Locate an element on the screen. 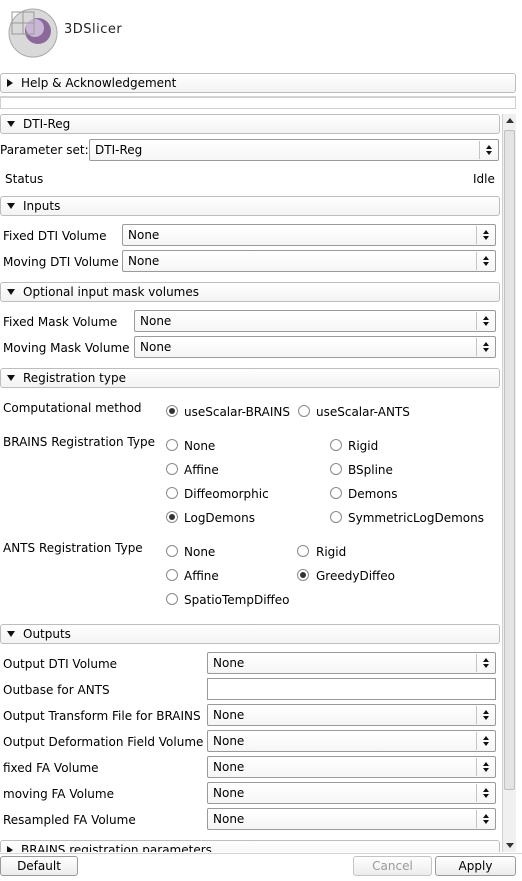 The height and width of the screenshot is (881, 522). output-transform-value: None is located at coordinates (229, 715).